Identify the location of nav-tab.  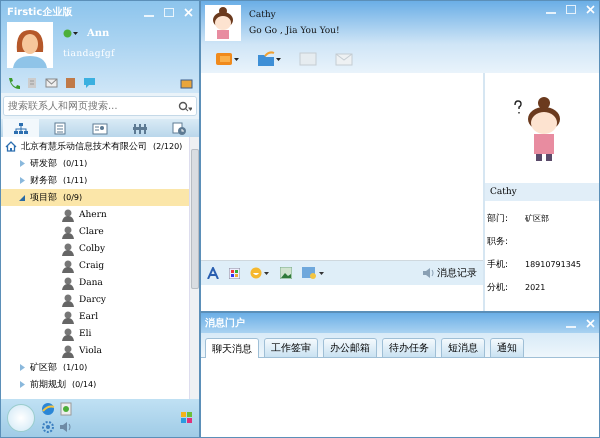
(20, 128).